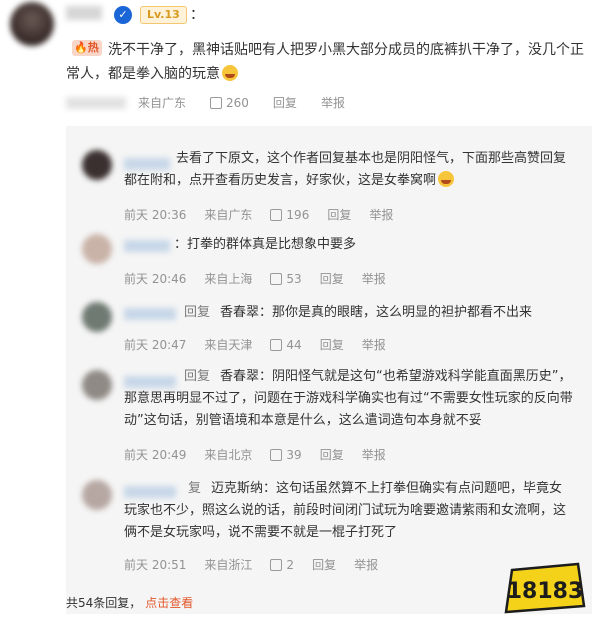  I want to click on replies-footer: 共54条回复， 点击查看, so click(129, 602).